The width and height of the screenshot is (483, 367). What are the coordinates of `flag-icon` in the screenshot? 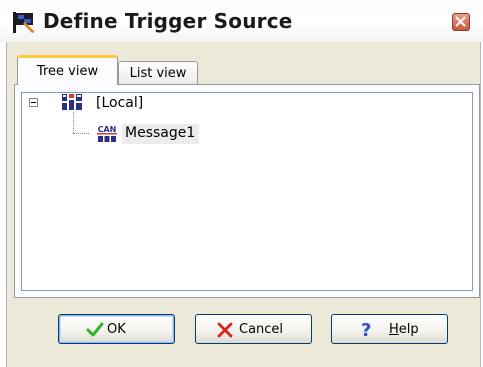 It's located at (24, 22).